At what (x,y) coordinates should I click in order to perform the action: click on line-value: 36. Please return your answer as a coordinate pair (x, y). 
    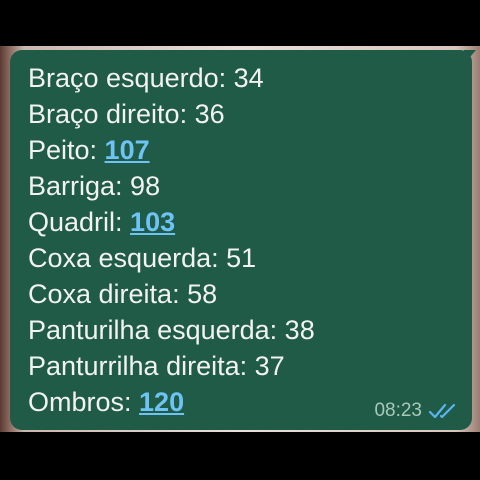
    Looking at the image, I should click on (209, 114).